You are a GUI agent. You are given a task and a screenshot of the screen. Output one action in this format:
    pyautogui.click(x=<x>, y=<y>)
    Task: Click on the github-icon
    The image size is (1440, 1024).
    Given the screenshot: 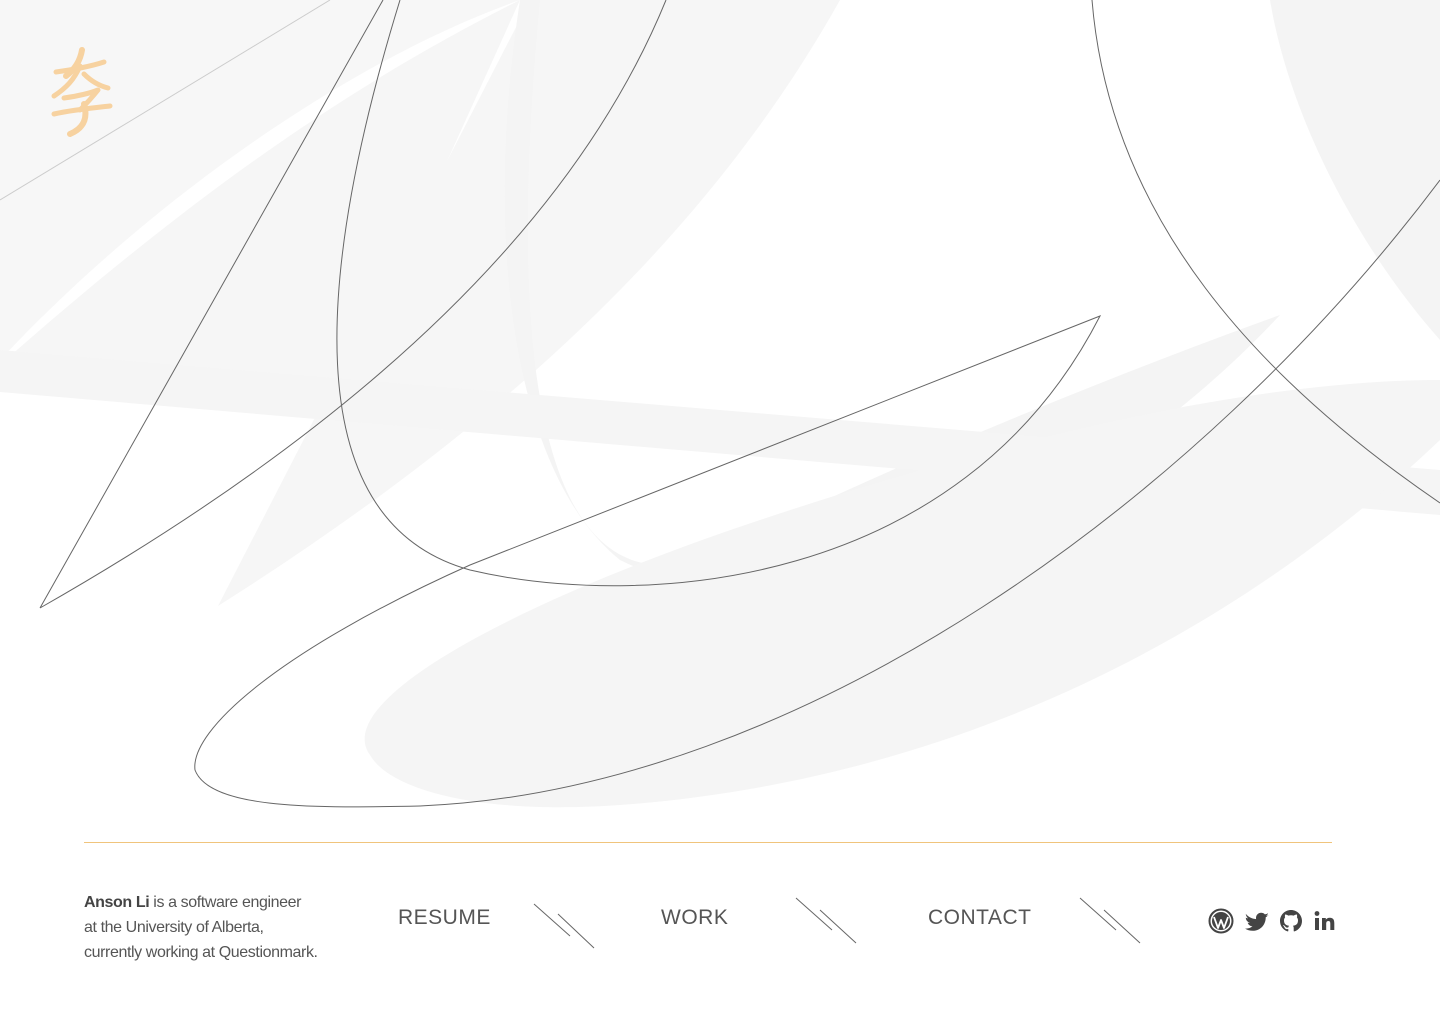 What is the action you would take?
    pyautogui.click(x=1291, y=921)
    